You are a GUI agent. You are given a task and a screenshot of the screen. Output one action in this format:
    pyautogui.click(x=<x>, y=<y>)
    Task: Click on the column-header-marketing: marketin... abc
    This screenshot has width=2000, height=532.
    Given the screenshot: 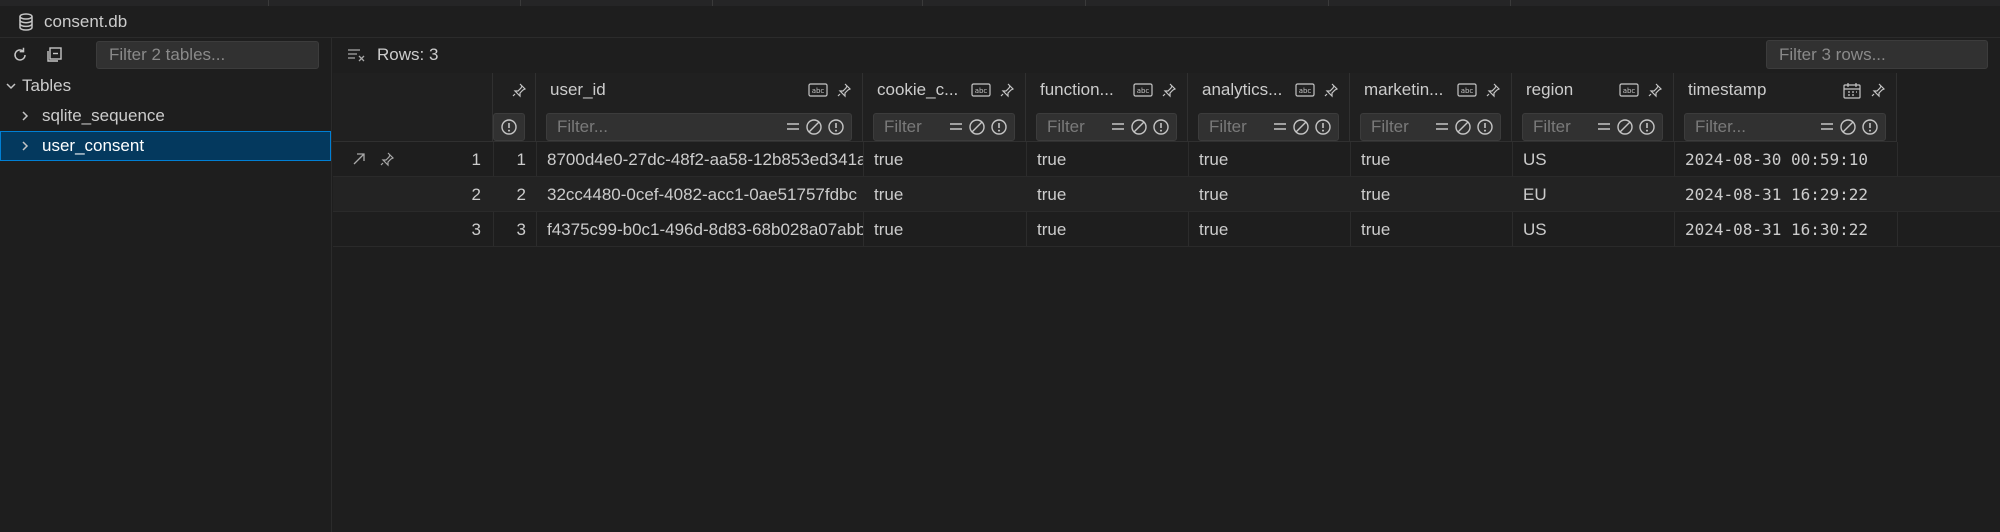 What is the action you would take?
    pyautogui.click(x=1431, y=107)
    